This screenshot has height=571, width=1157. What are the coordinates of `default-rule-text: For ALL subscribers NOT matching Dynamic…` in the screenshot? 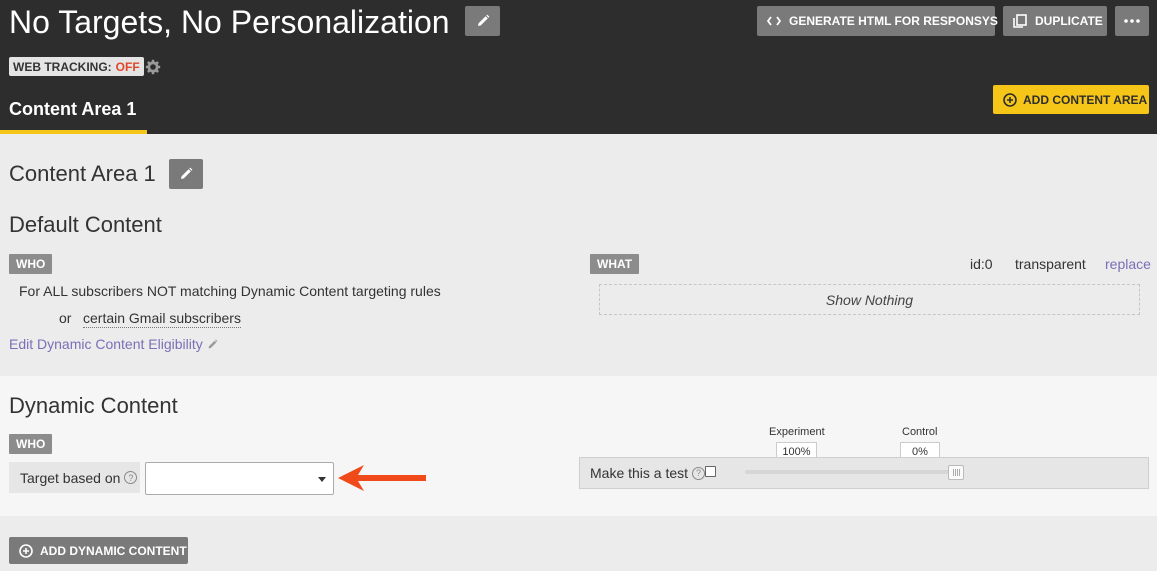 It's located at (230, 291).